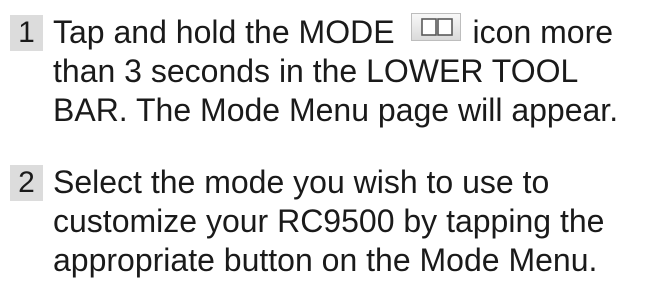  What do you see at coordinates (435, 27) in the screenshot?
I see `mode-book-icon` at bounding box center [435, 27].